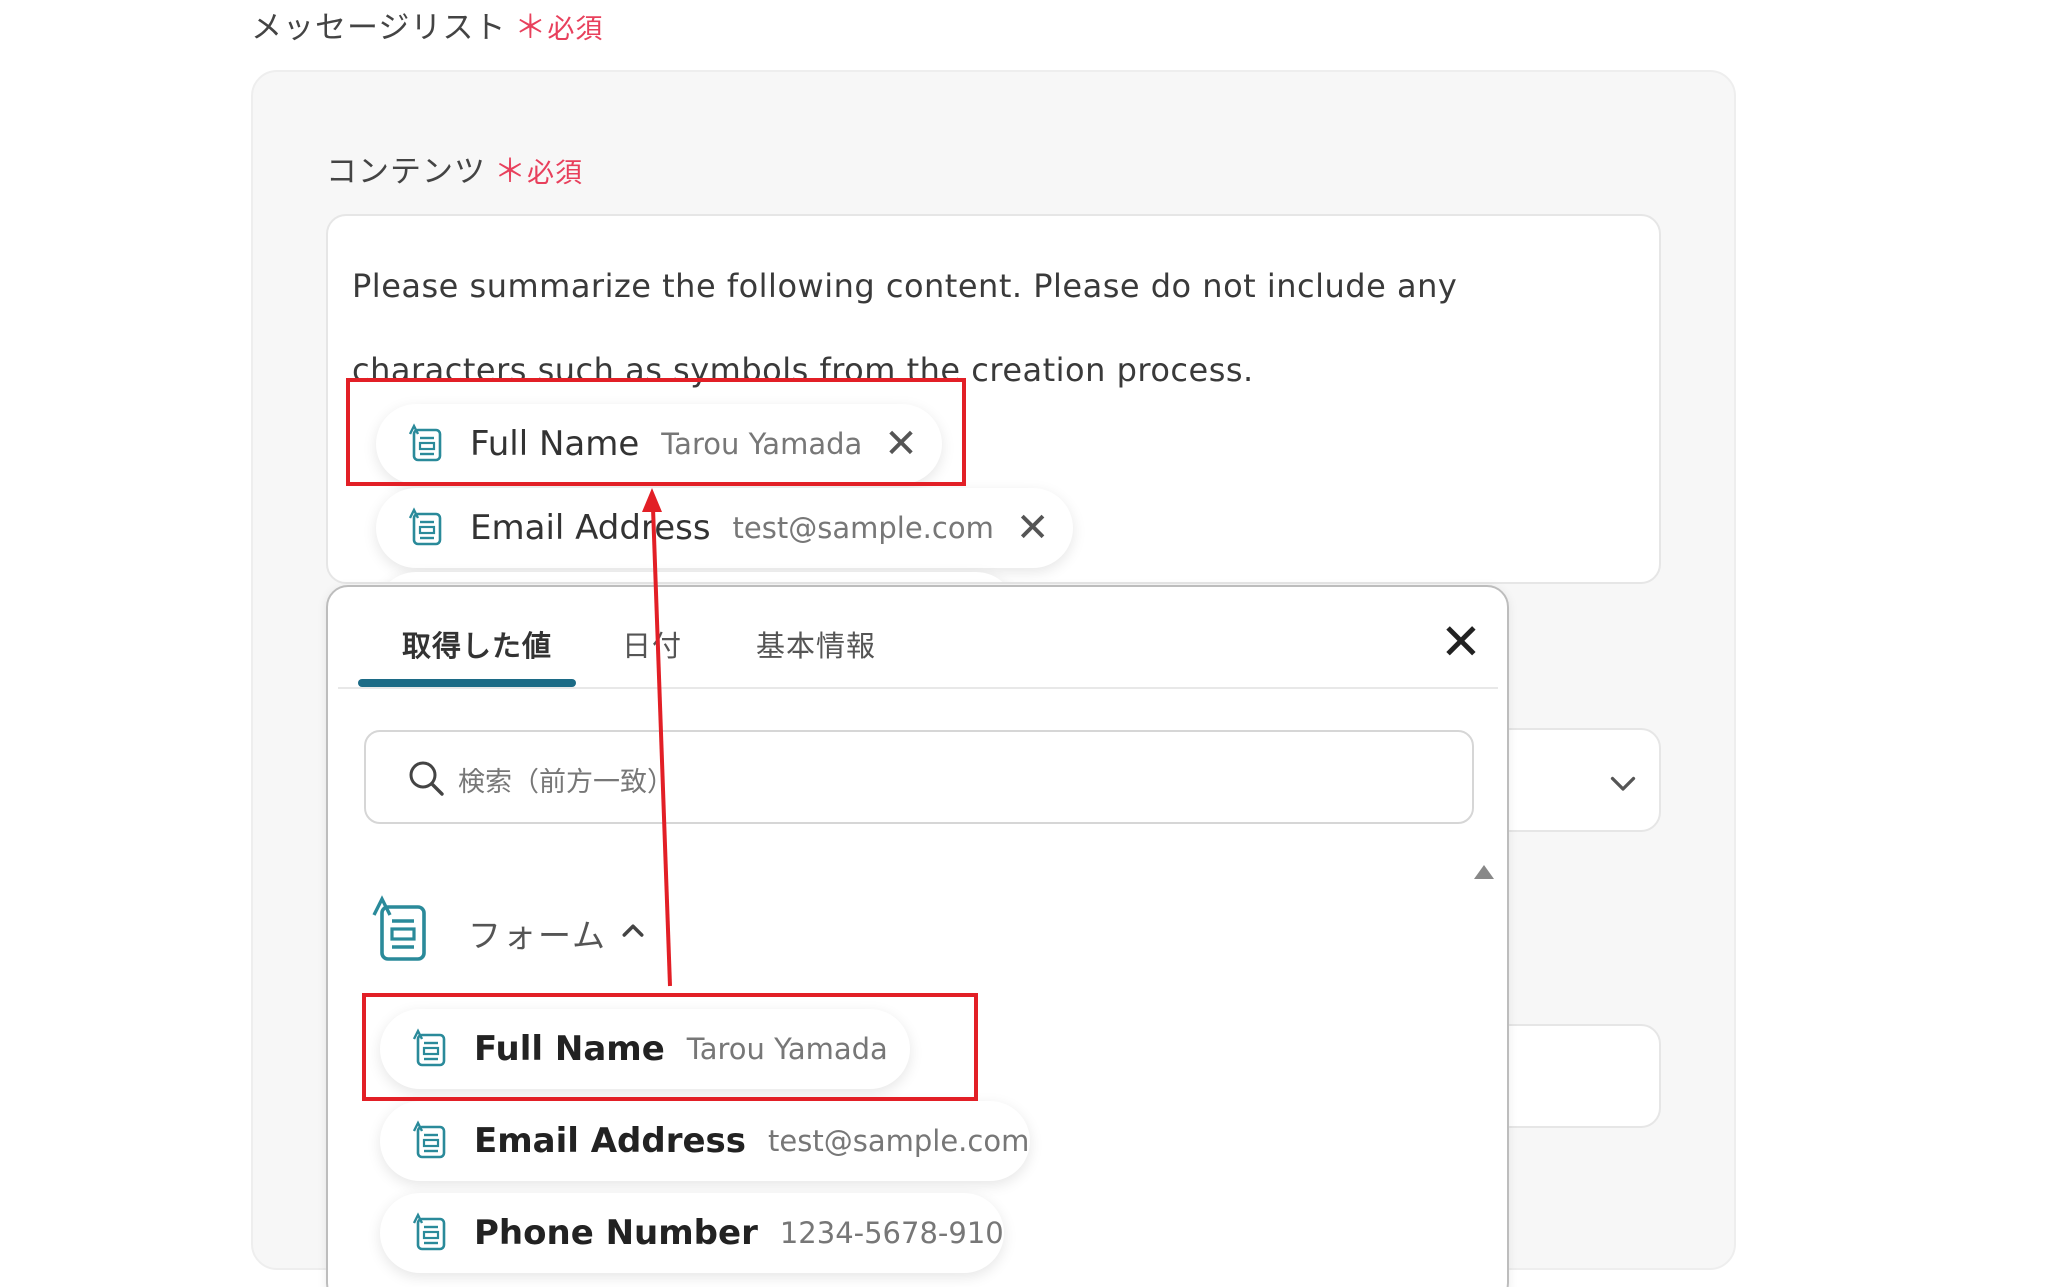  What do you see at coordinates (477, 644) in the screenshot?
I see `tab-retrieved-values: 取得した値` at bounding box center [477, 644].